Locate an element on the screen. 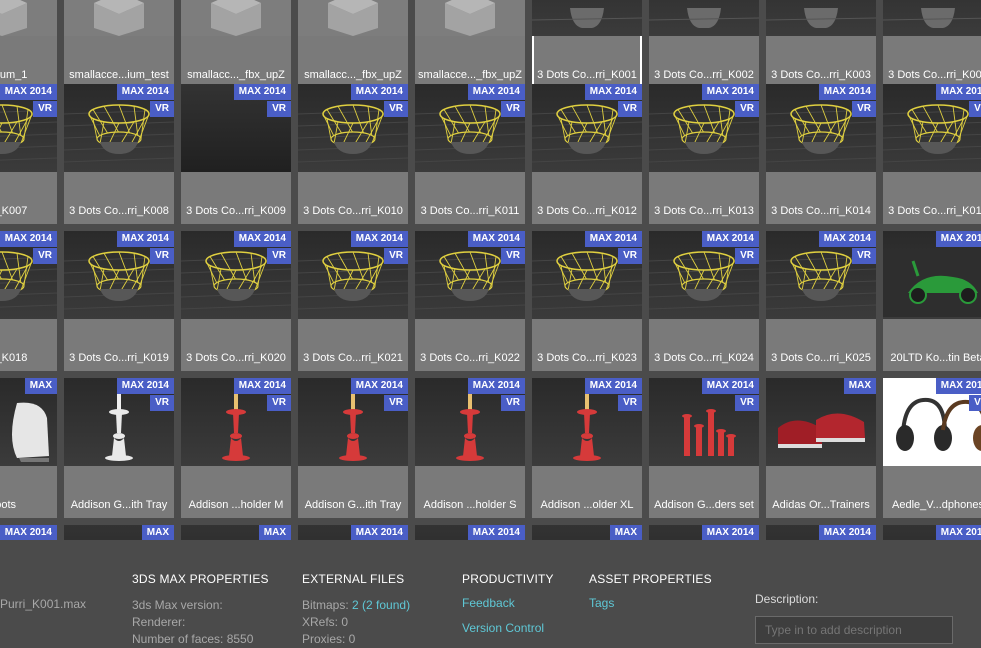 The height and width of the screenshot is (648, 981). asset-name: 3 Dots Co...rri_K020 is located at coordinates (236, 358).